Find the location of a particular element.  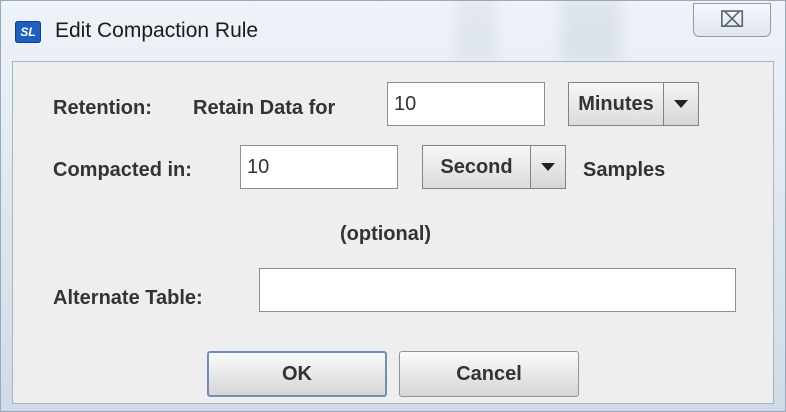

compaction-unit-value: Second is located at coordinates (476, 166).